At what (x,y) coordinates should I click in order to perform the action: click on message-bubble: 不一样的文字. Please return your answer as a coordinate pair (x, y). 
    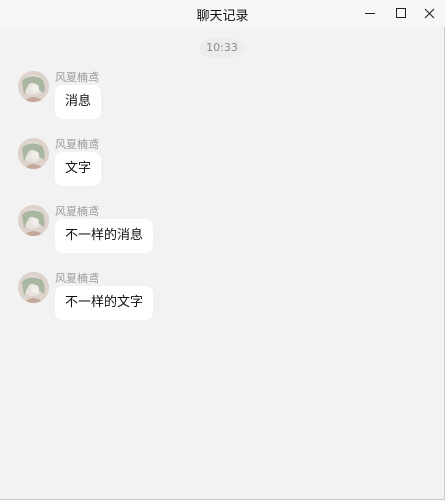
    Looking at the image, I should click on (104, 303).